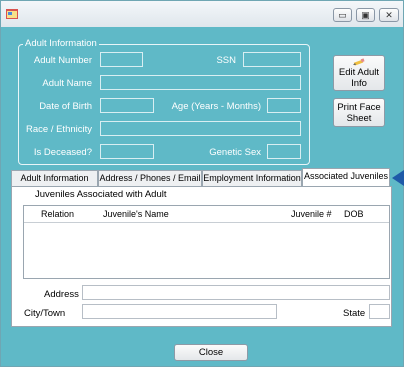 Image resolution: width=404 pixels, height=367 pixels. Describe the element at coordinates (65, 106) in the screenshot. I see `dob-label: Date of Birth` at that location.